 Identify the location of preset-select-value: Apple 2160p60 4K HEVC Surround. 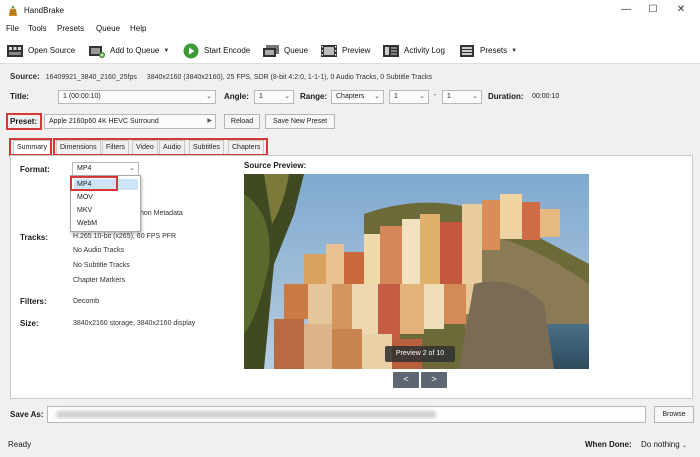
(104, 121).